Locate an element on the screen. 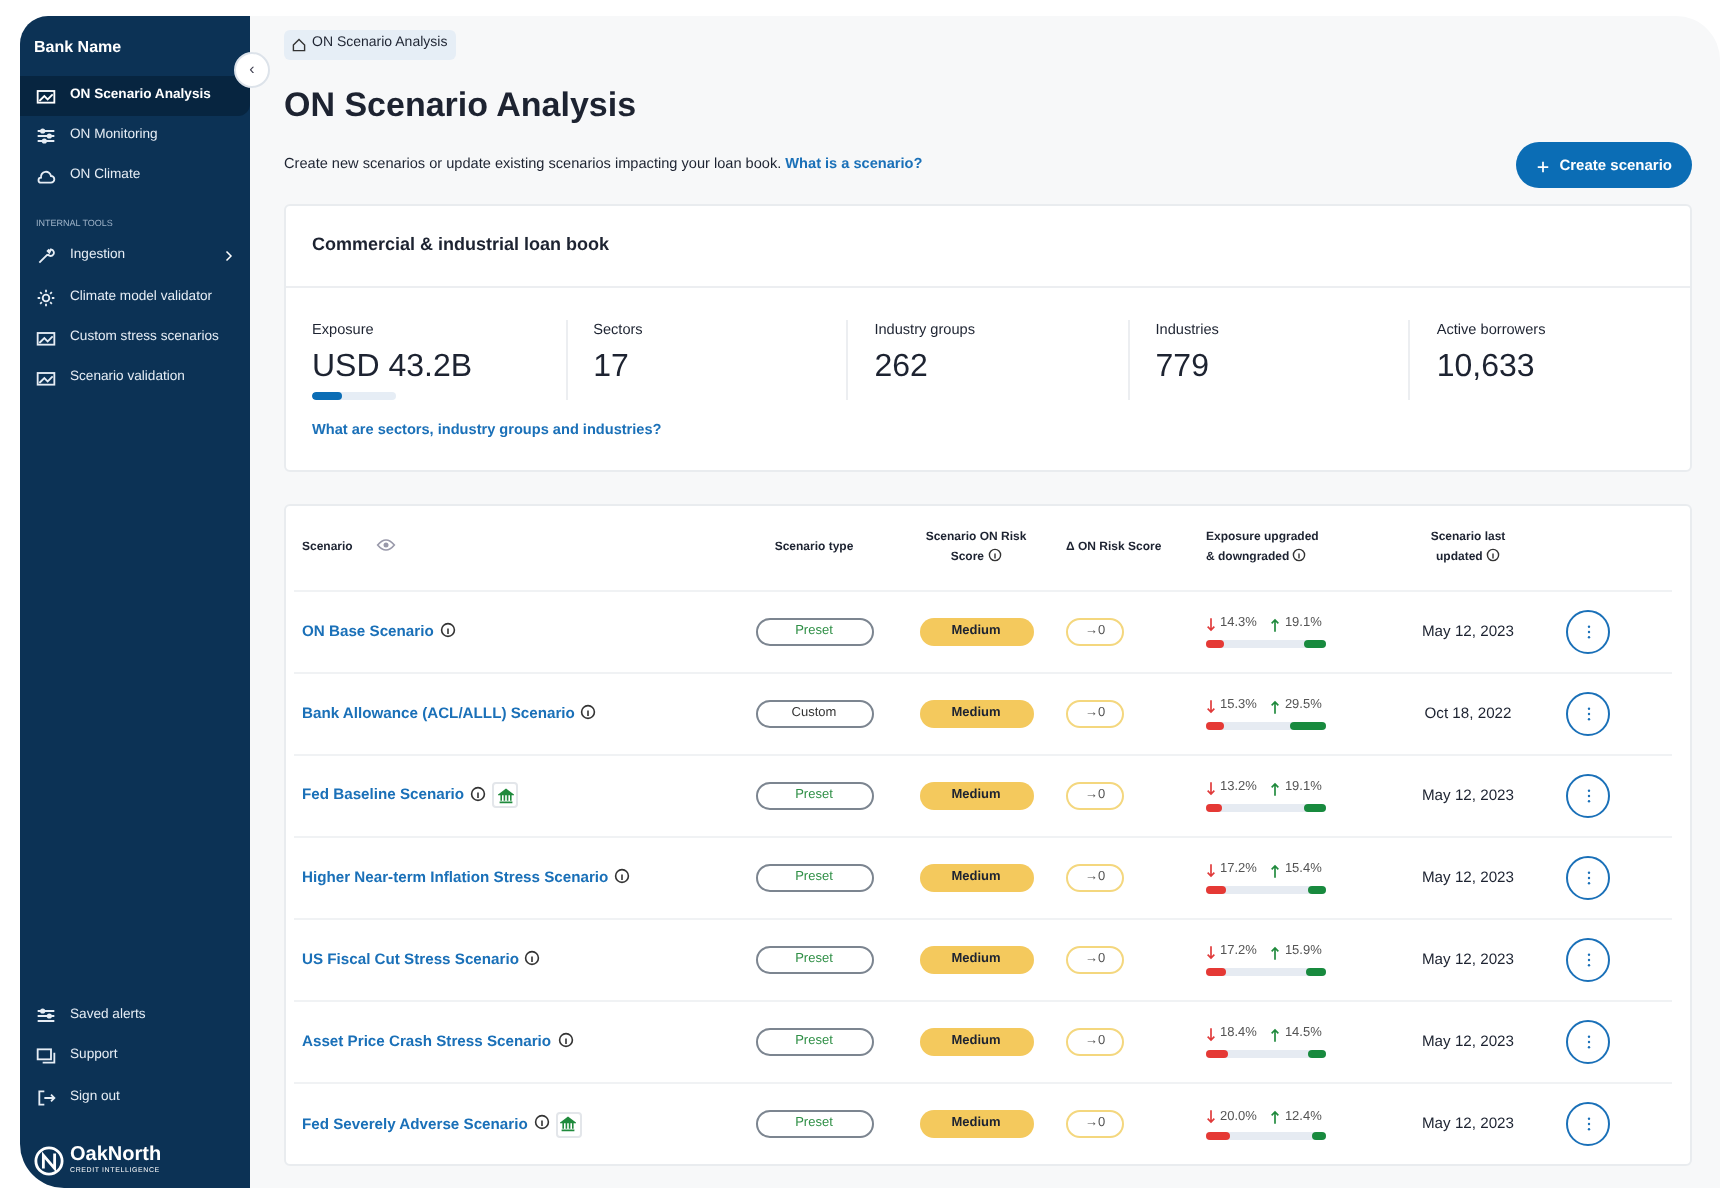  card-title: Commercial & industrial loan book is located at coordinates (988, 247).